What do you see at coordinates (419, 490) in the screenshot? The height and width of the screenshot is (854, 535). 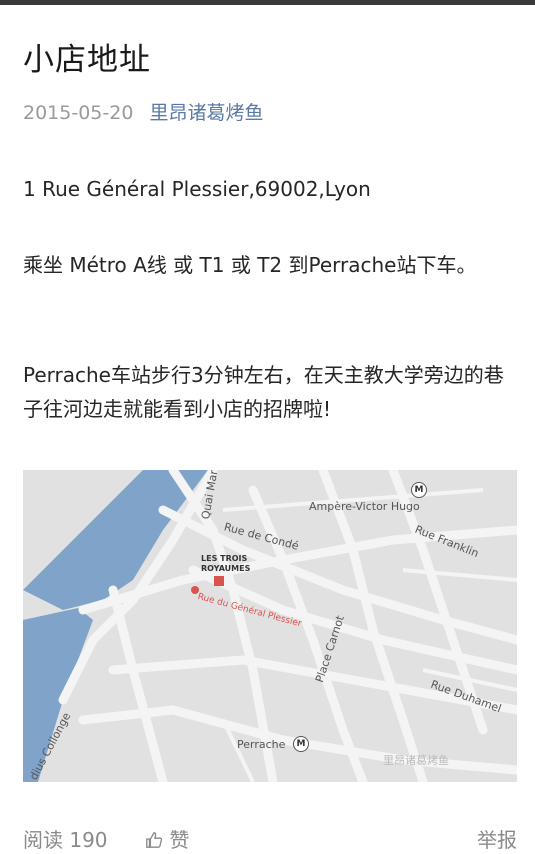 I see `metro-icon-ampere: M` at bounding box center [419, 490].